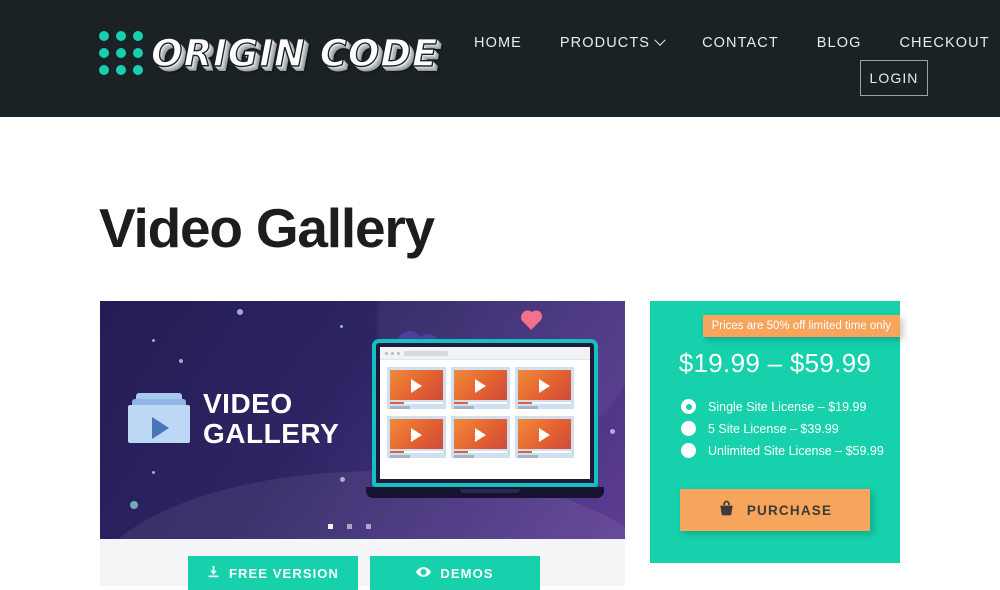 The image size is (1000, 590). I want to click on nav-item-contact: CONTACT, so click(740, 43).